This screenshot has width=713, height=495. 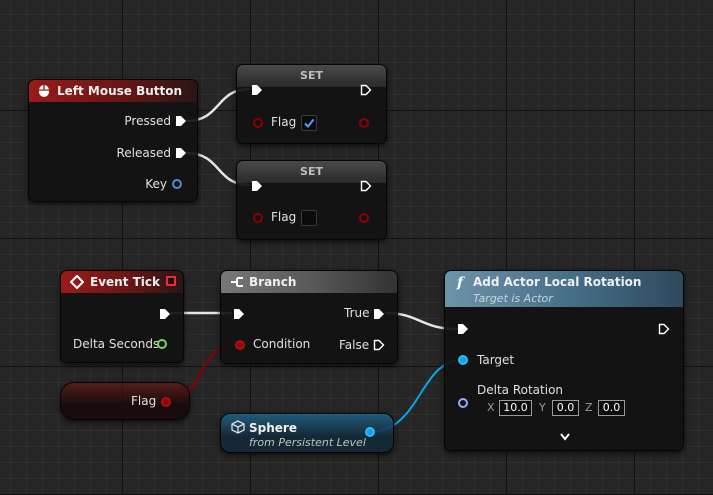 I want to click on set1-exec-out-pin, so click(x=366, y=90).